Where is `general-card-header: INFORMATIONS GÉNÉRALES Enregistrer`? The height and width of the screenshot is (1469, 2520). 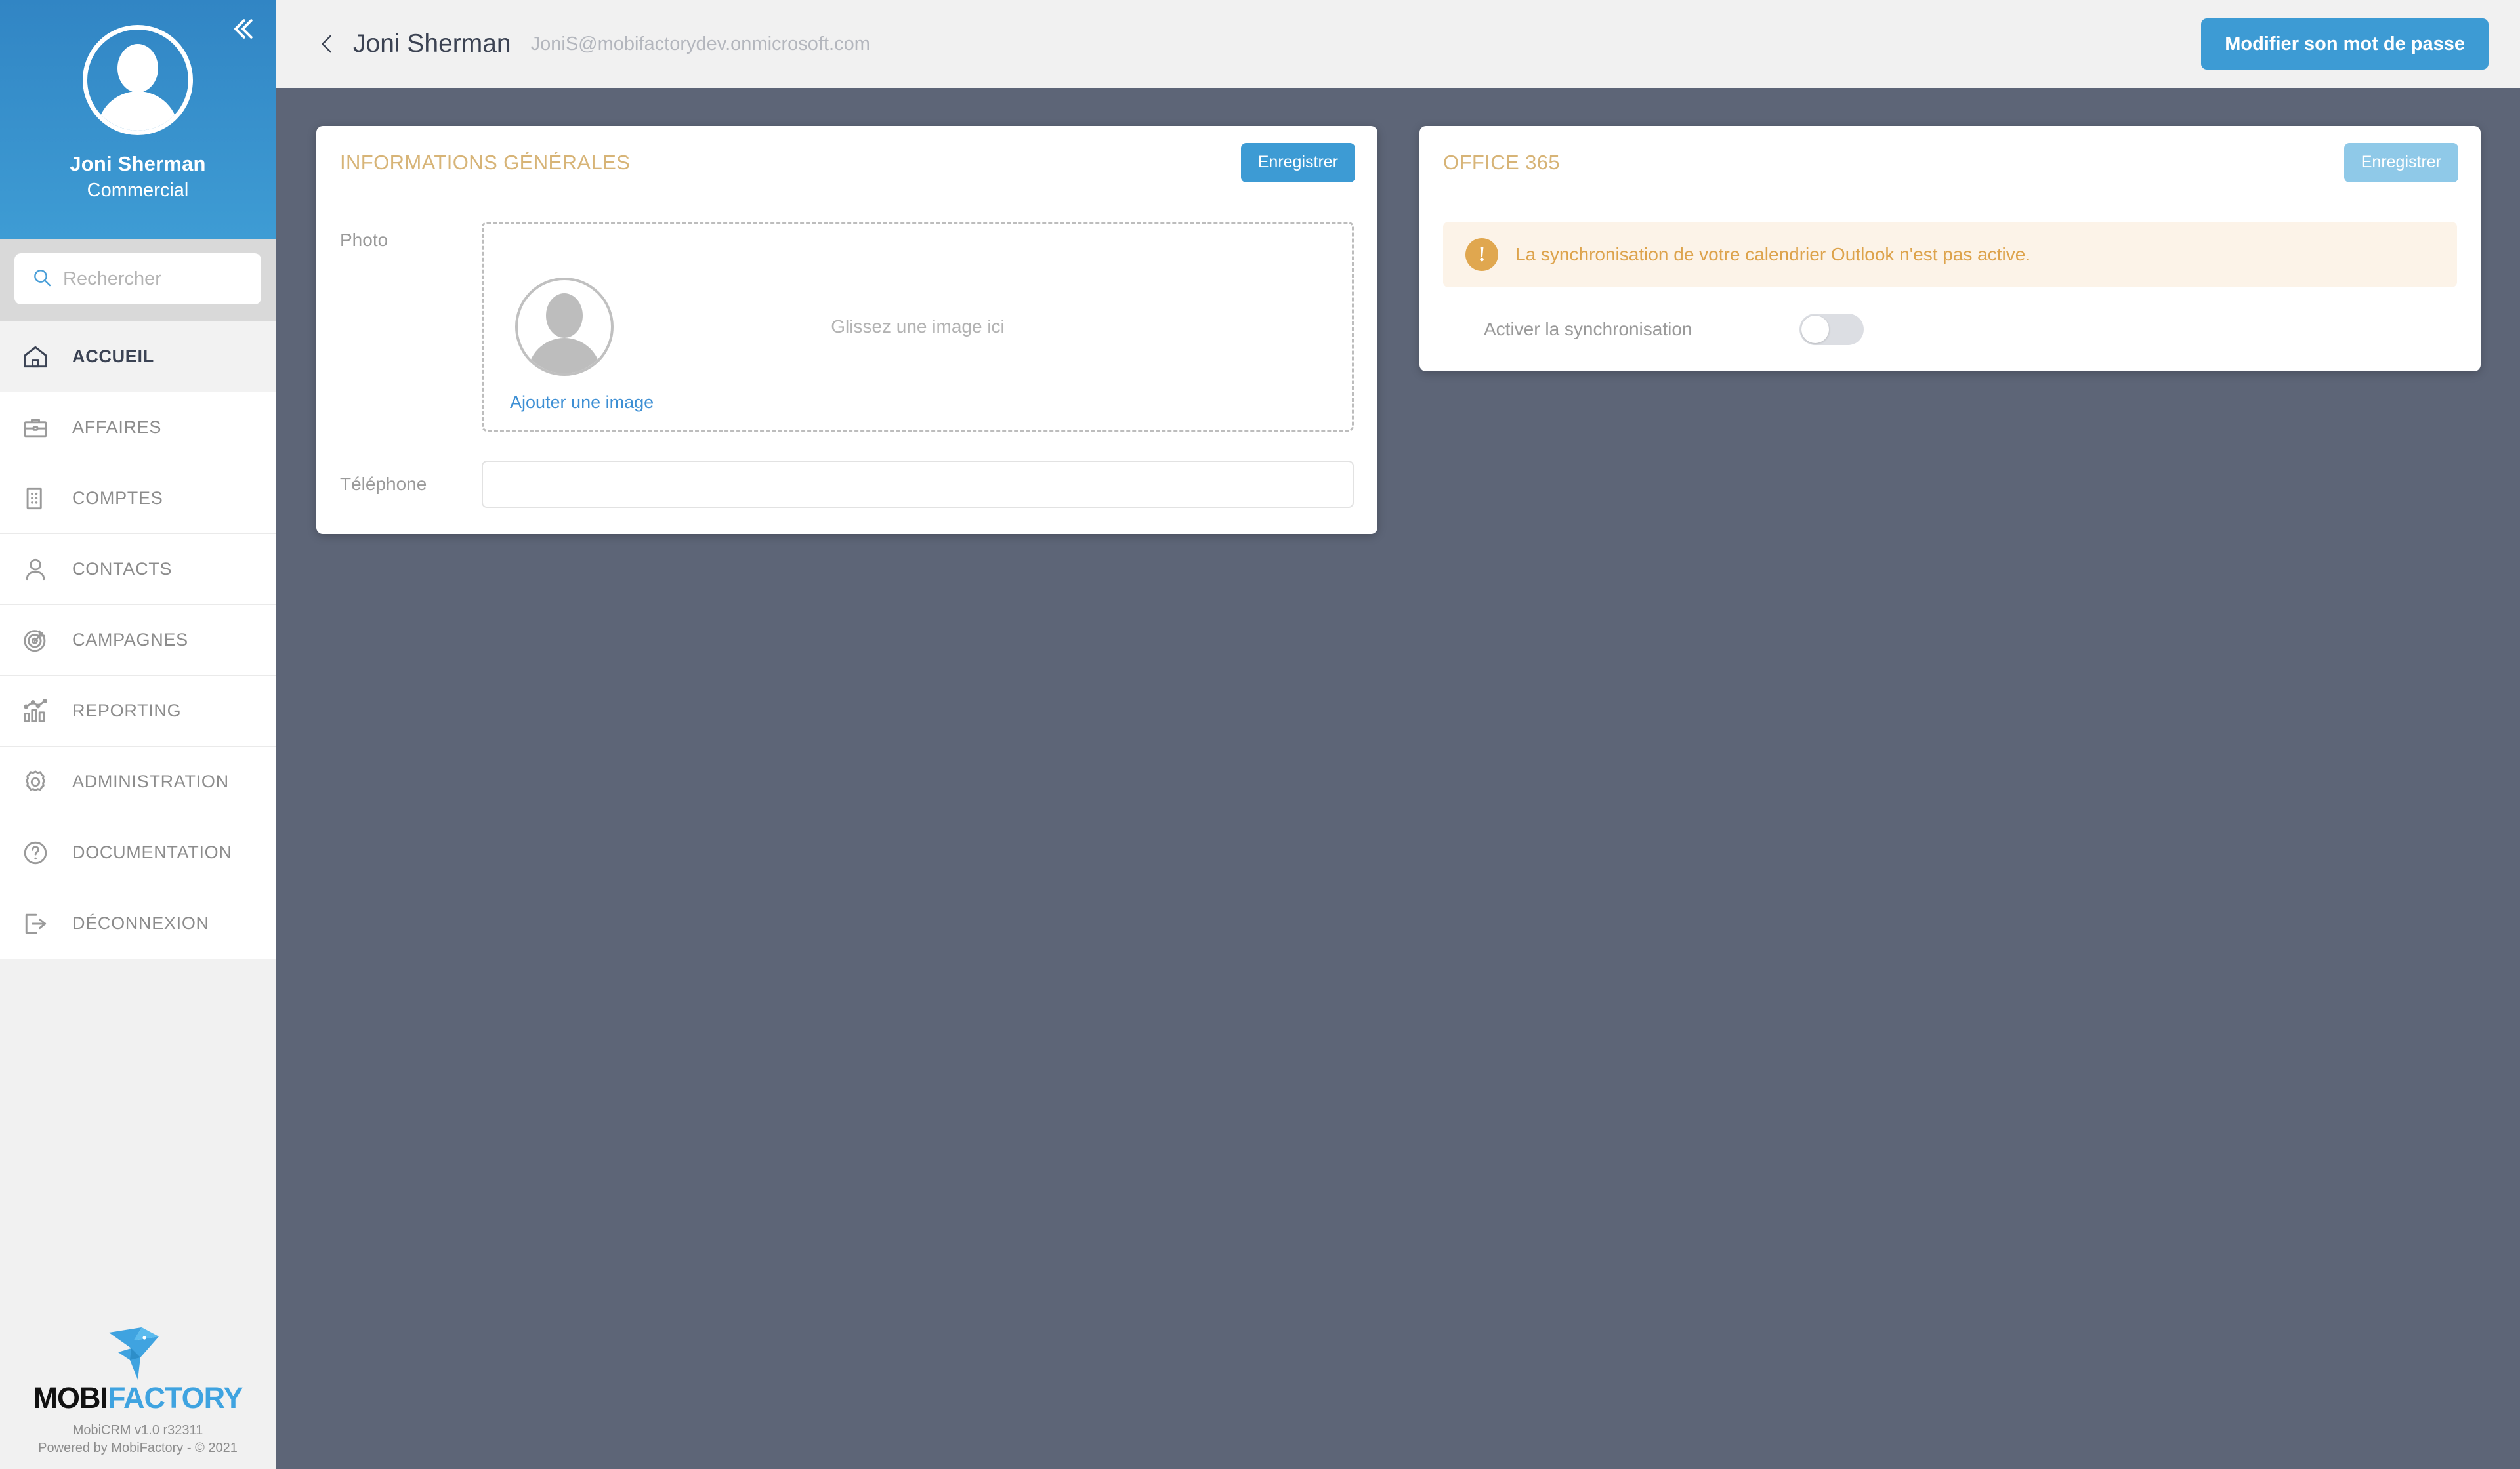 general-card-header: INFORMATIONS GÉNÉRALES Enregistrer is located at coordinates (846, 162).